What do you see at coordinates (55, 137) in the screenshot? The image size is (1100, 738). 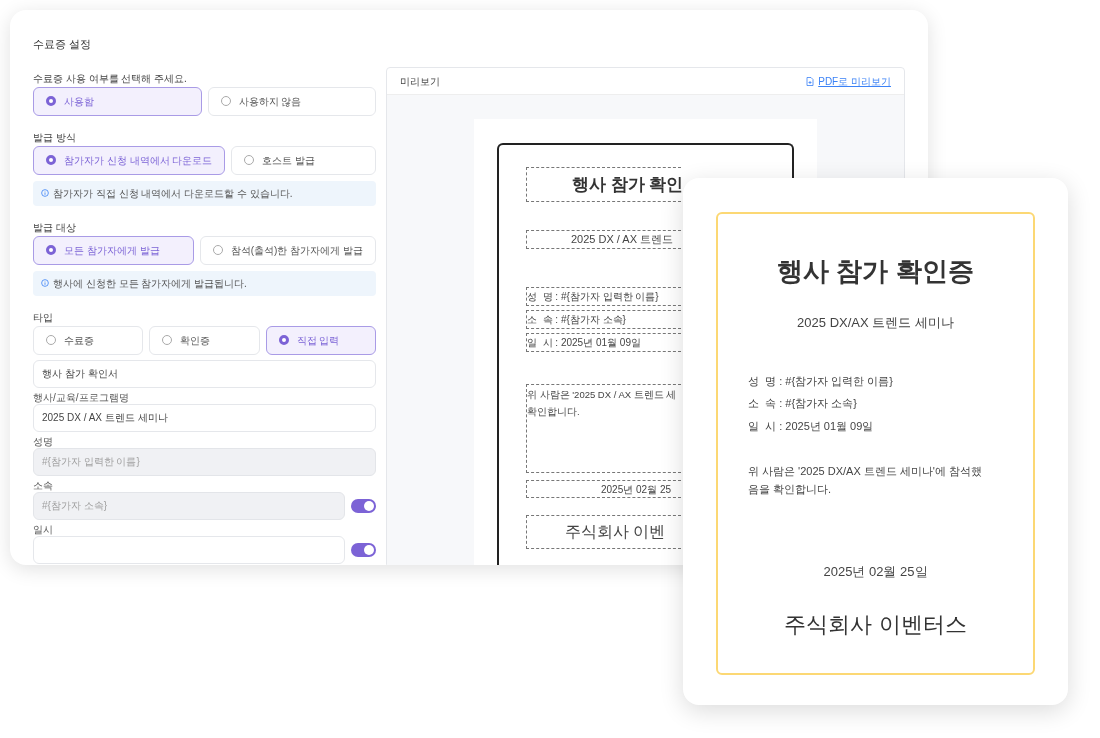 I see `section-label: 발급 방식` at bounding box center [55, 137].